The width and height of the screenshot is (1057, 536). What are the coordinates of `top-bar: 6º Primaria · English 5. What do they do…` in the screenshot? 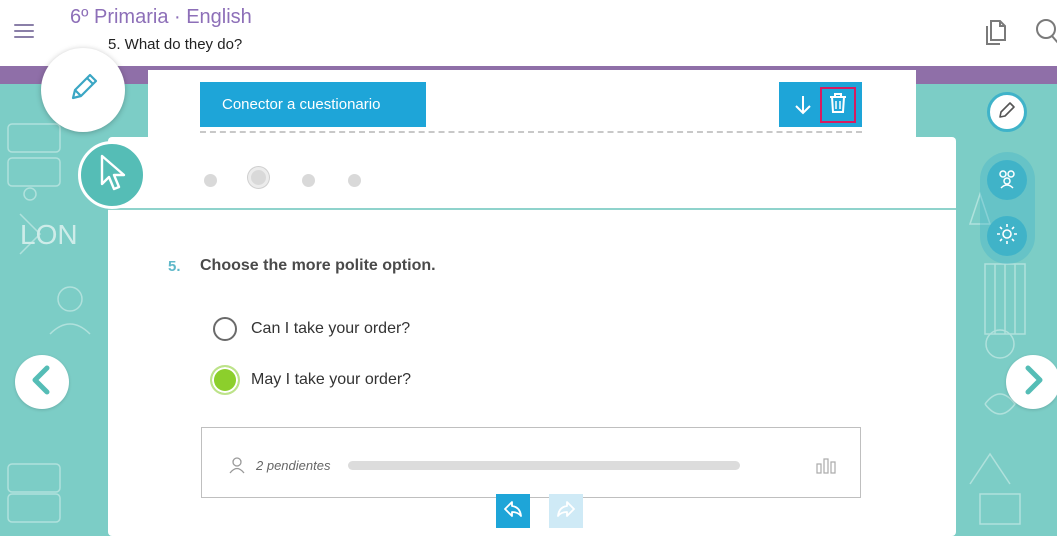 It's located at (528, 33).